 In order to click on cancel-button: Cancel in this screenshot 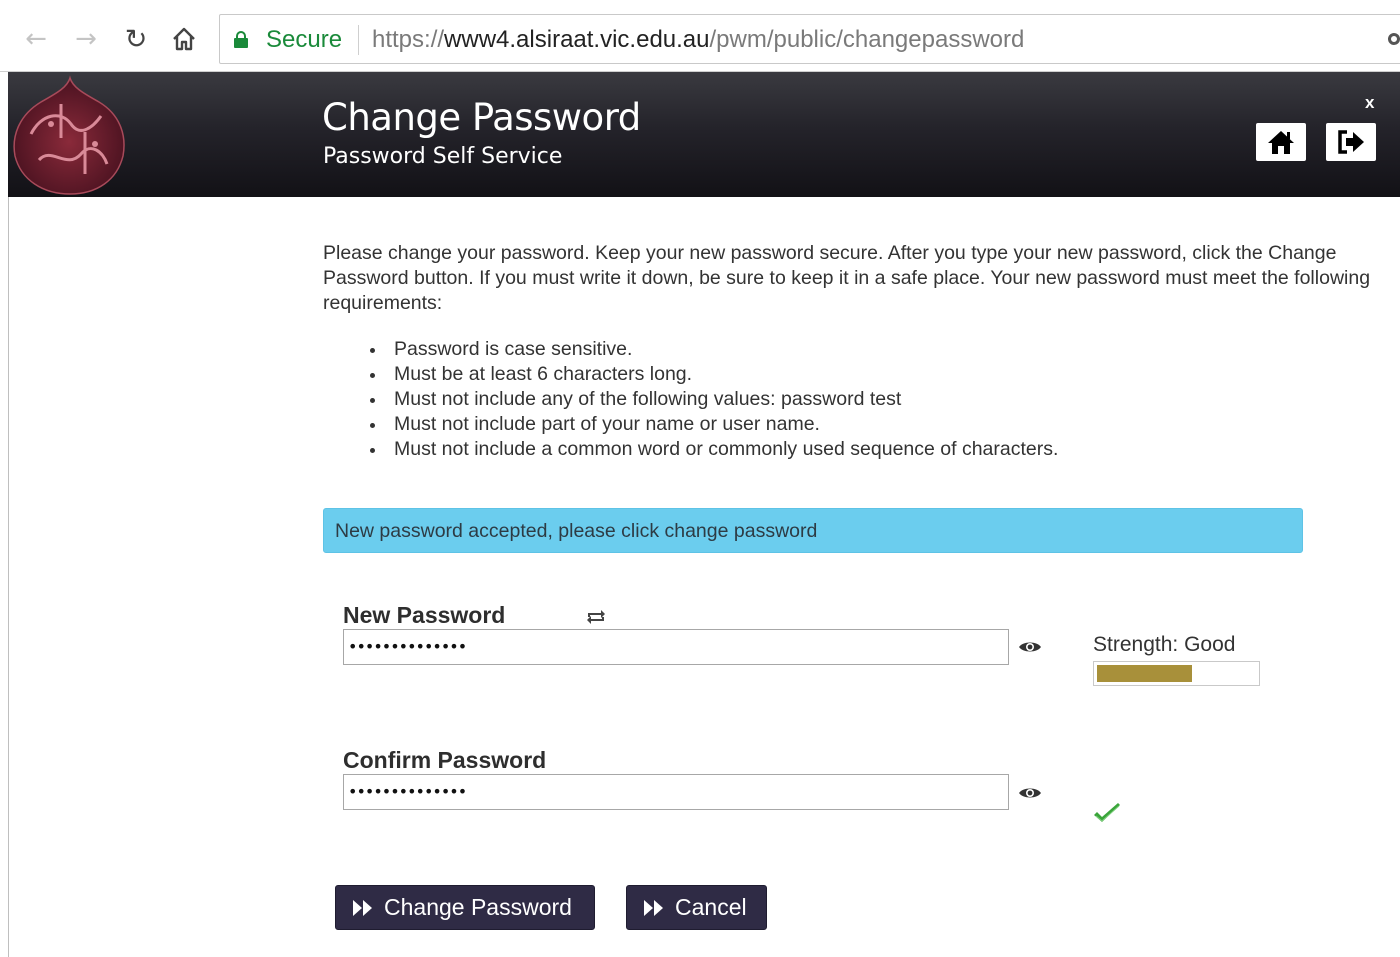, I will do `click(696, 907)`.